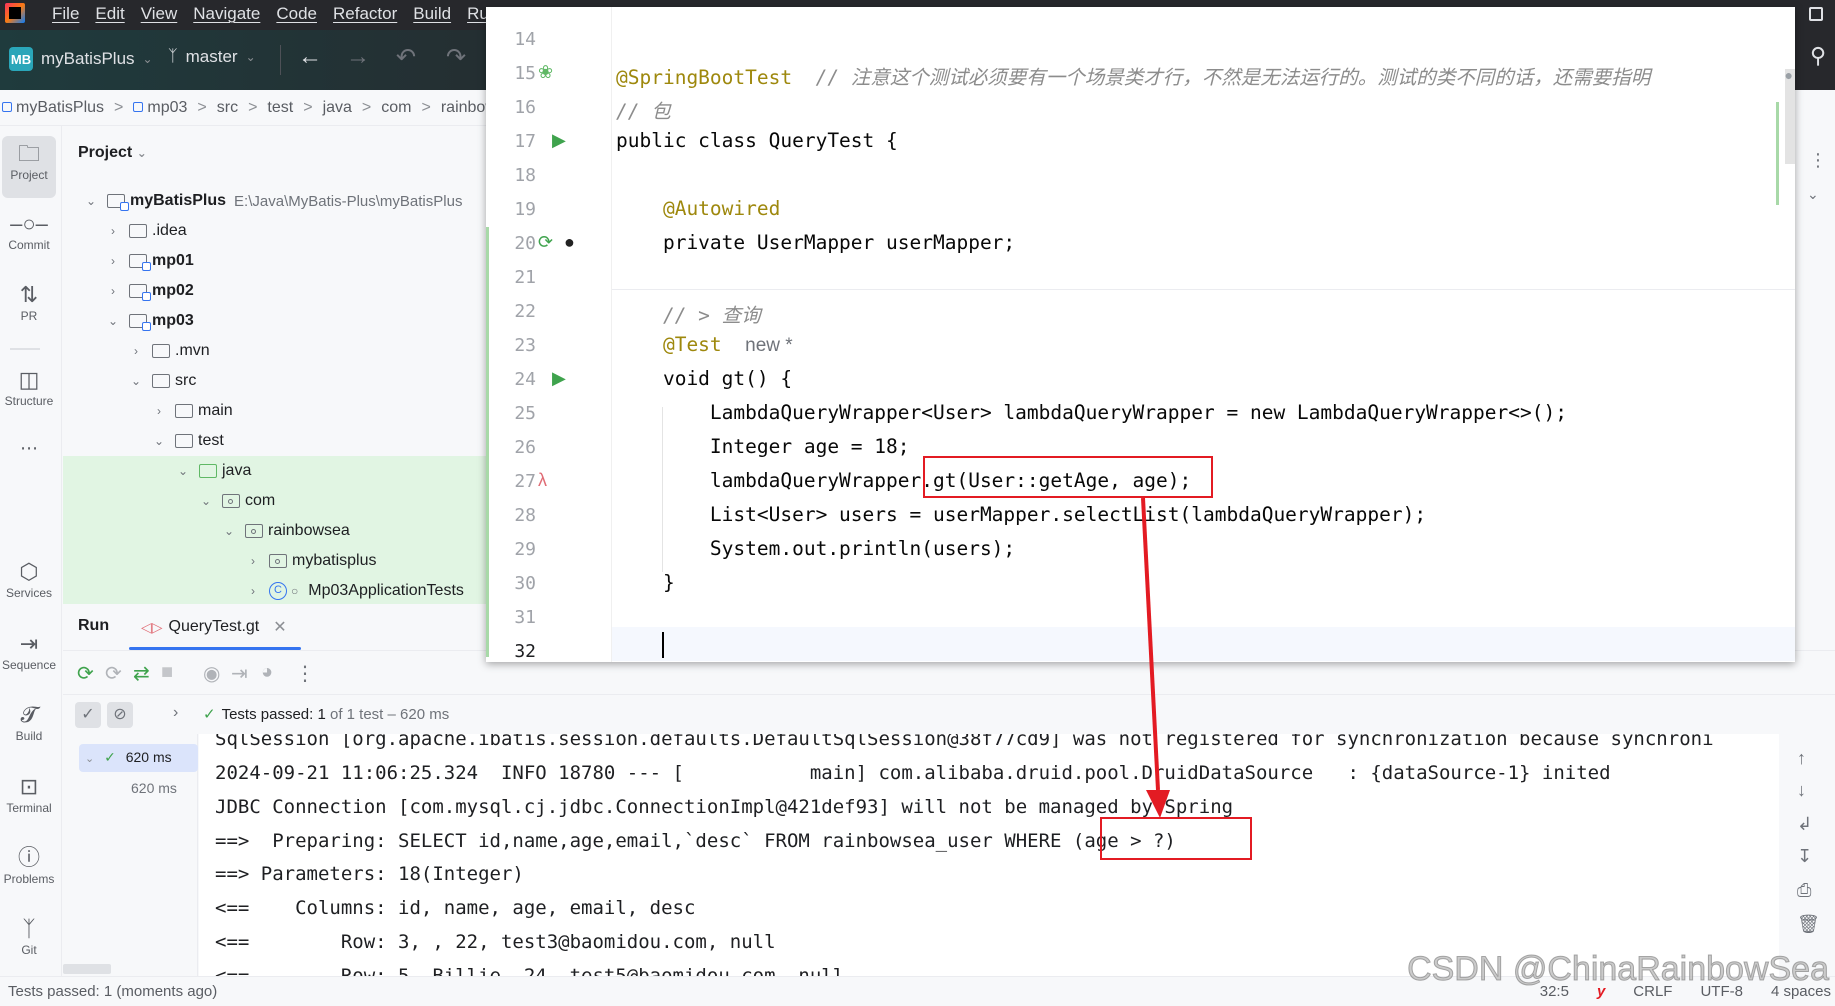  I want to click on highlight-box-sql-where, so click(1176, 838).